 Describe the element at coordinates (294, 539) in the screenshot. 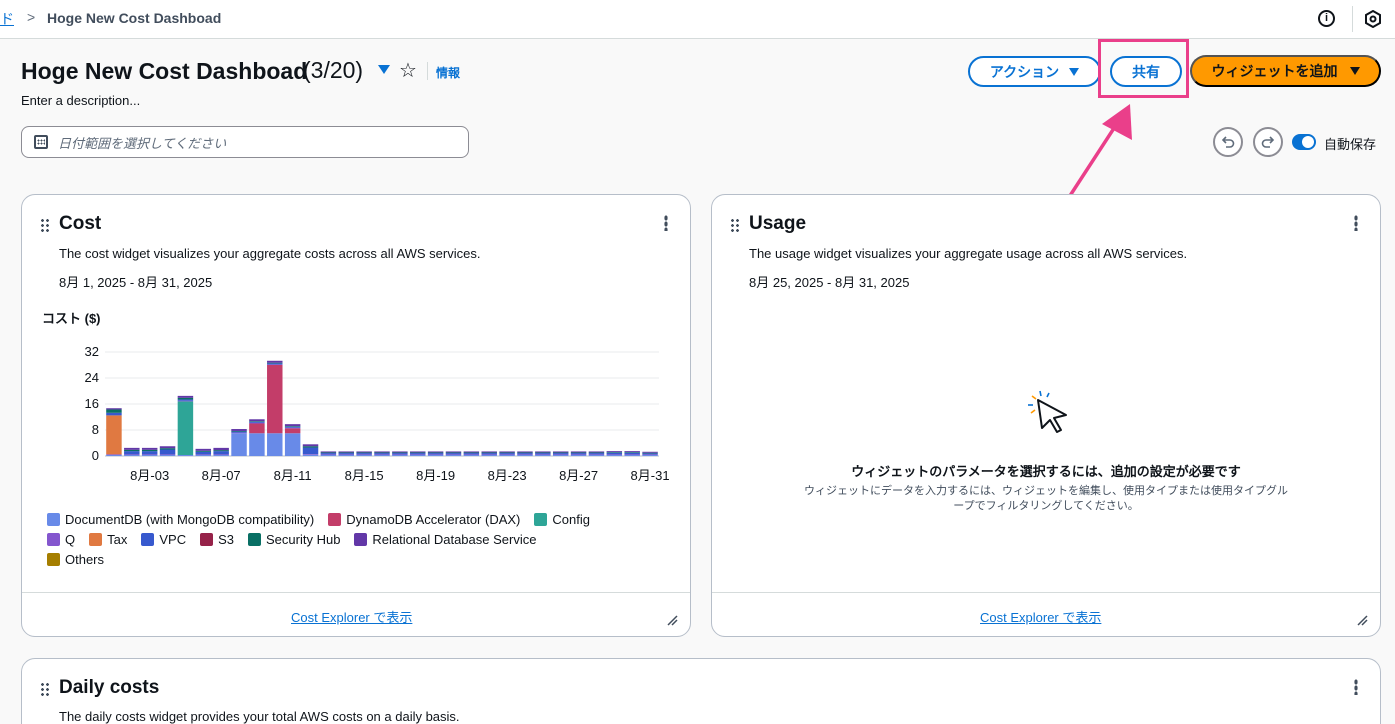

I see `legend-item: Security Hub` at that location.